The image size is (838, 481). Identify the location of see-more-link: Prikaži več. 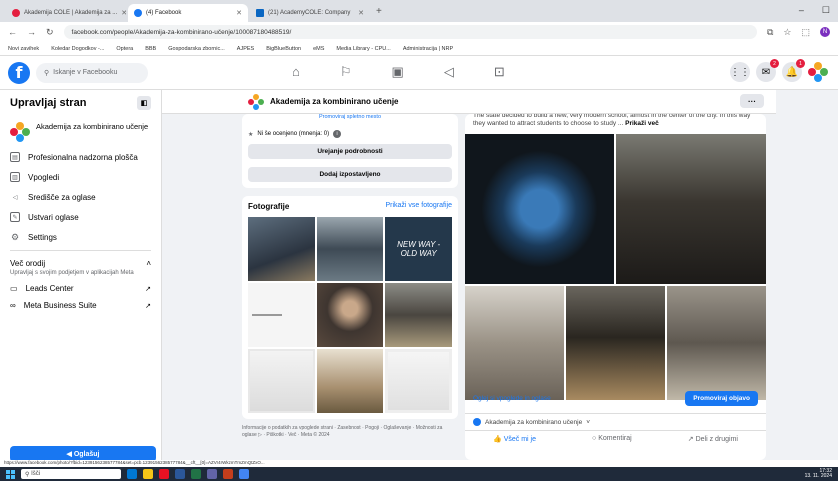
(642, 123).